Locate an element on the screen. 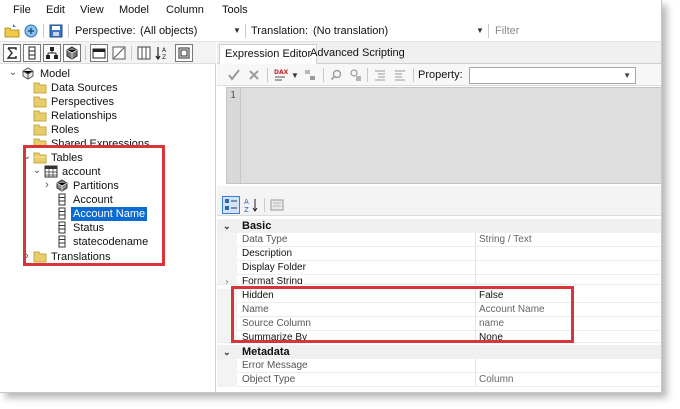 The image size is (680, 409). hierarchy-icon is located at coordinates (52, 53).